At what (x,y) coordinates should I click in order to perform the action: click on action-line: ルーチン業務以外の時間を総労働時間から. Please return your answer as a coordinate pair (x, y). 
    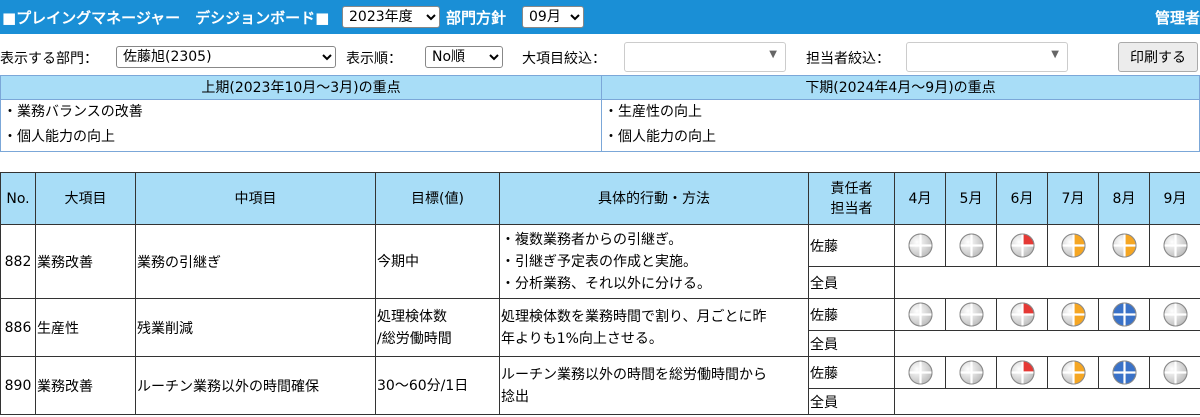
    Looking at the image, I should click on (634, 374).